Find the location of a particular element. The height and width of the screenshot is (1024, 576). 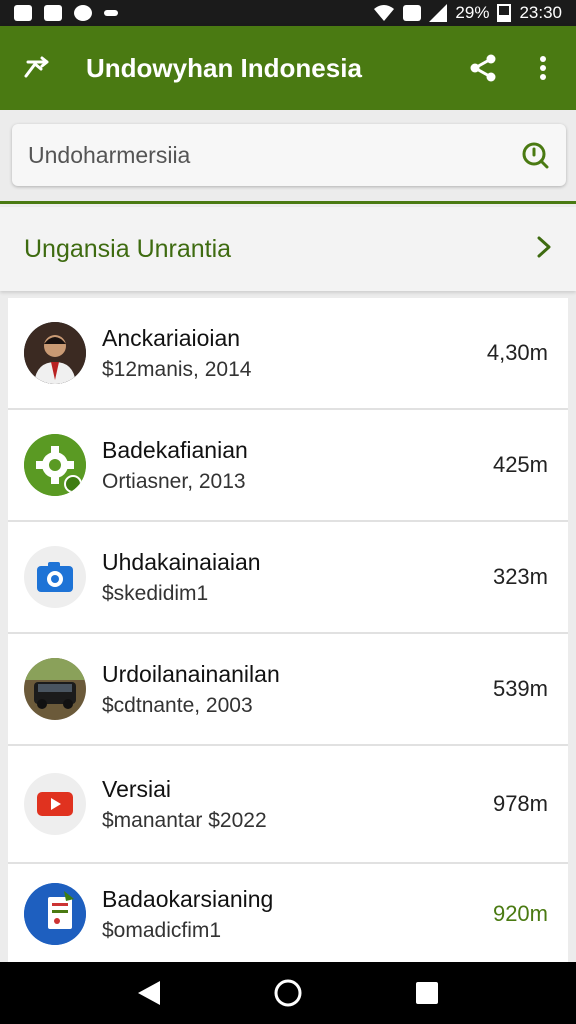

search-section is located at coordinates (288, 157).